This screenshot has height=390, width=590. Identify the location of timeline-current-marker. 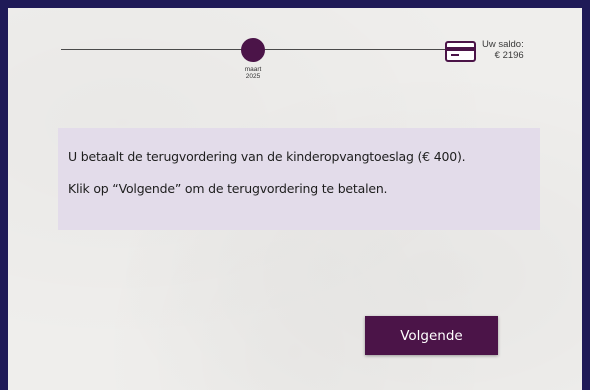
(253, 50).